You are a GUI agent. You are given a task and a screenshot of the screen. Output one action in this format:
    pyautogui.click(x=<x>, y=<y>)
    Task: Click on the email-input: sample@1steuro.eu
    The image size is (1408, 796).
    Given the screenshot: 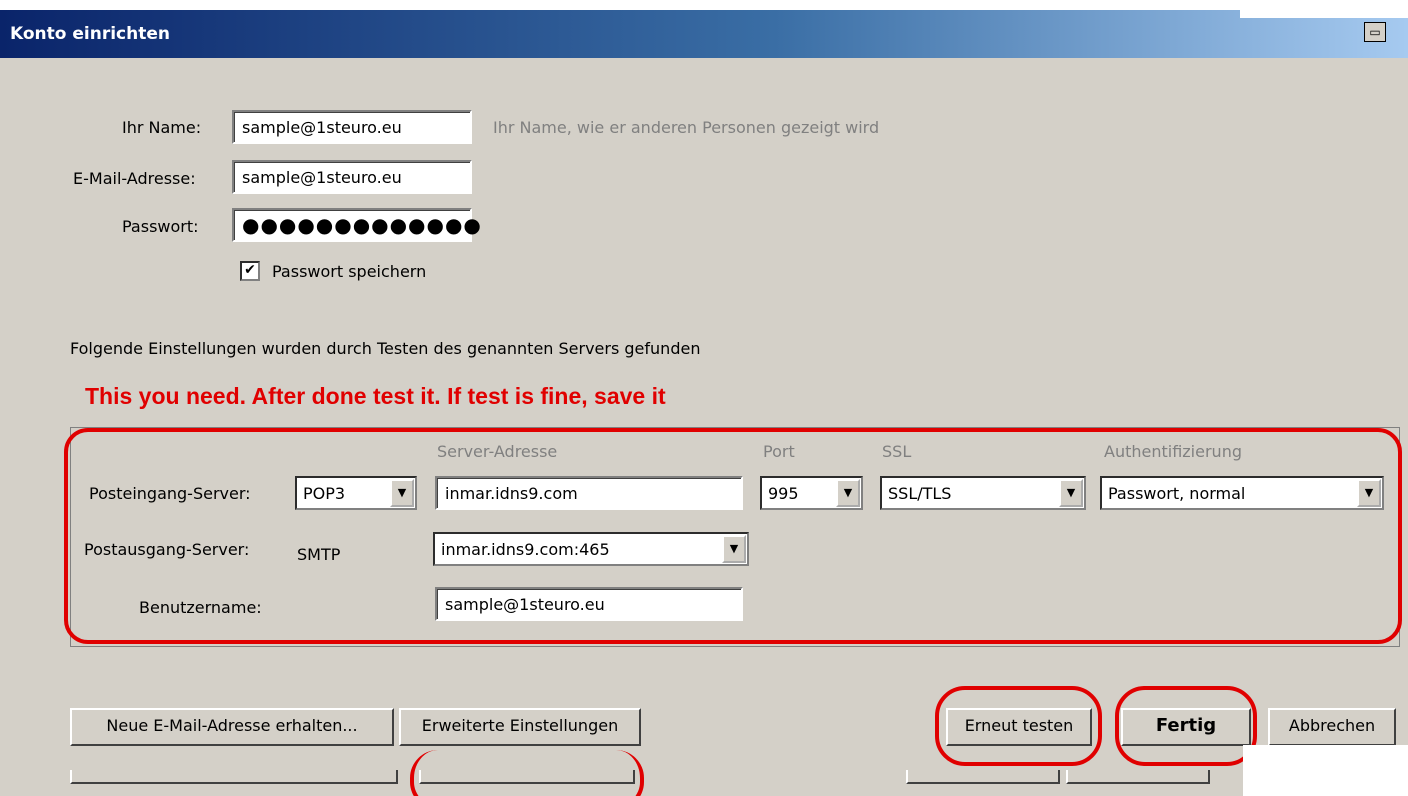 What is the action you would take?
    pyautogui.click(x=352, y=177)
    